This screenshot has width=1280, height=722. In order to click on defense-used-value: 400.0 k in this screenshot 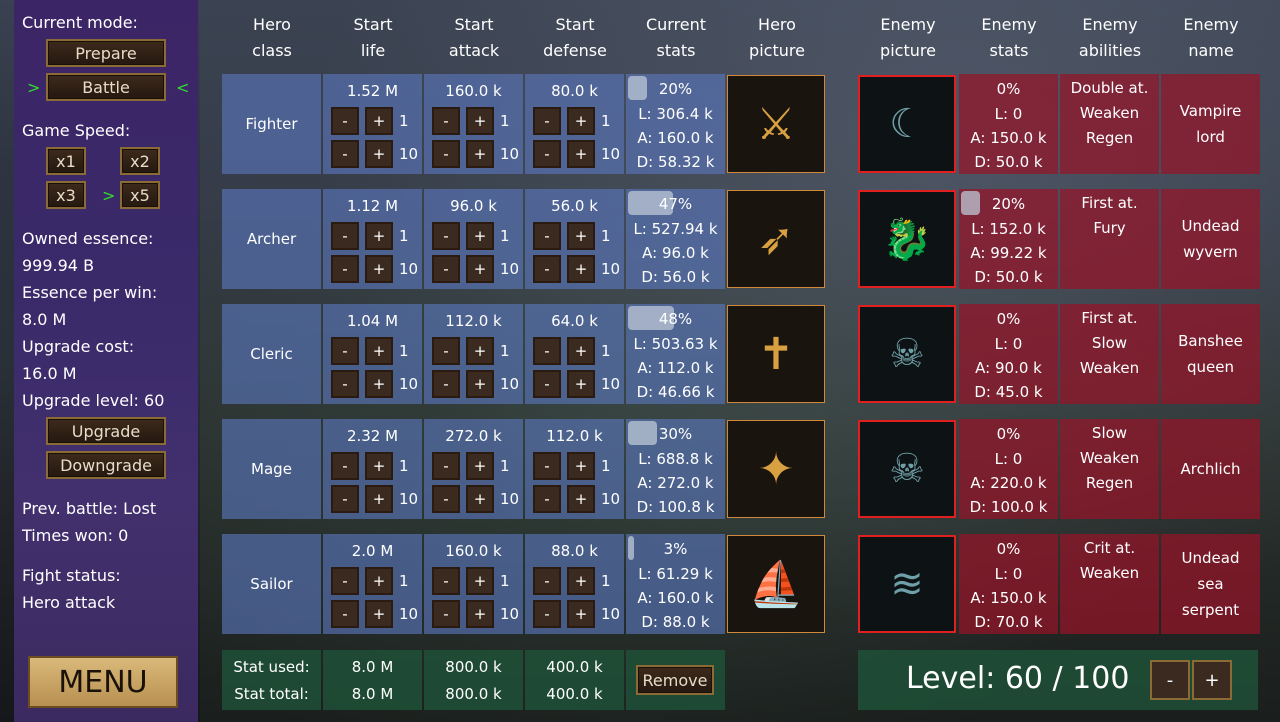, I will do `click(574, 667)`.